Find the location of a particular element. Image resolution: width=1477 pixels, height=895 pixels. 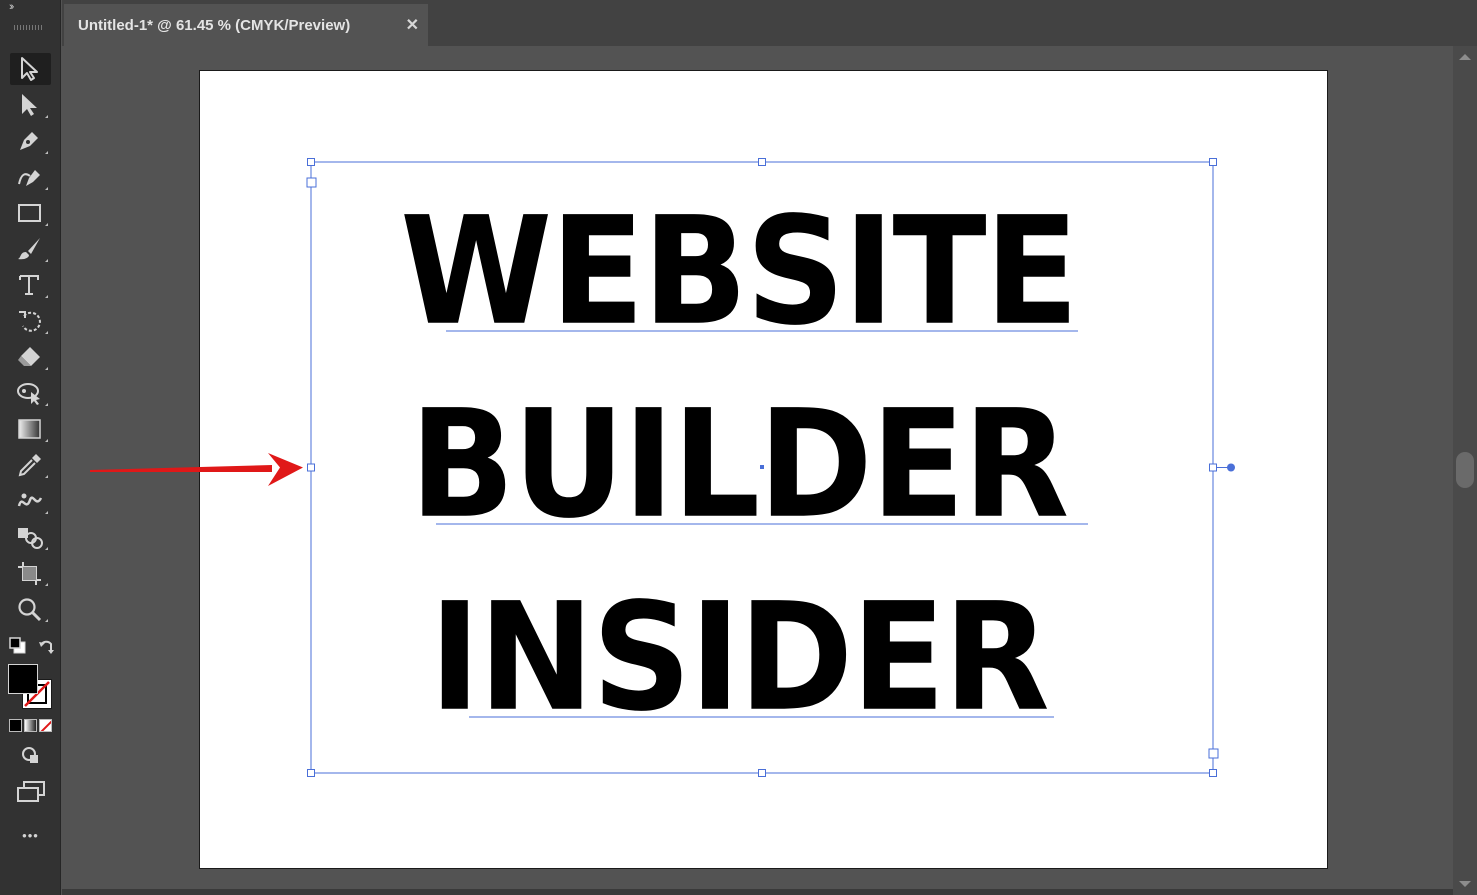

collapse-panel-icon: ›› is located at coordinates (12, 7).